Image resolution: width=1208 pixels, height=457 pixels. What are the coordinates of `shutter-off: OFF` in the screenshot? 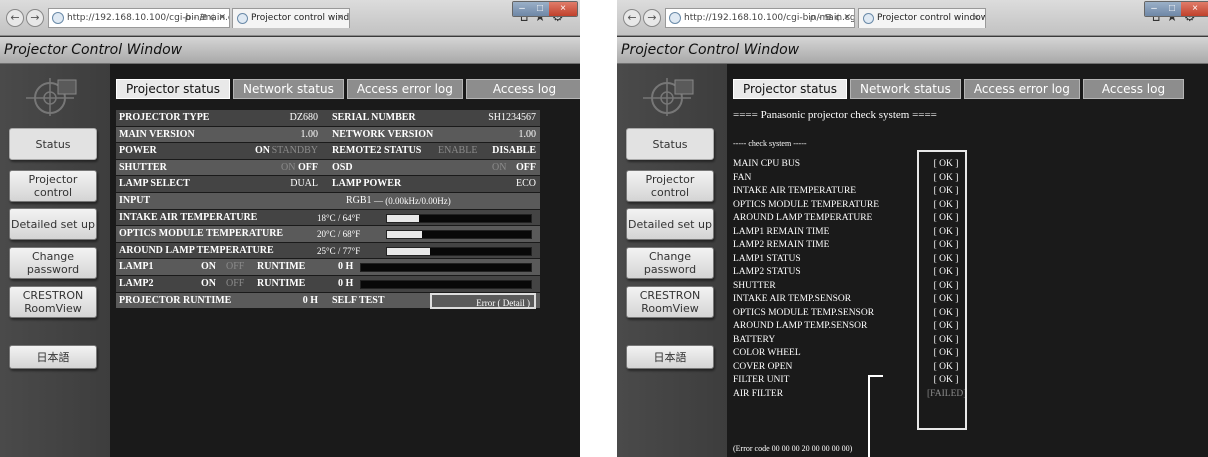 It's located at (308, 167).